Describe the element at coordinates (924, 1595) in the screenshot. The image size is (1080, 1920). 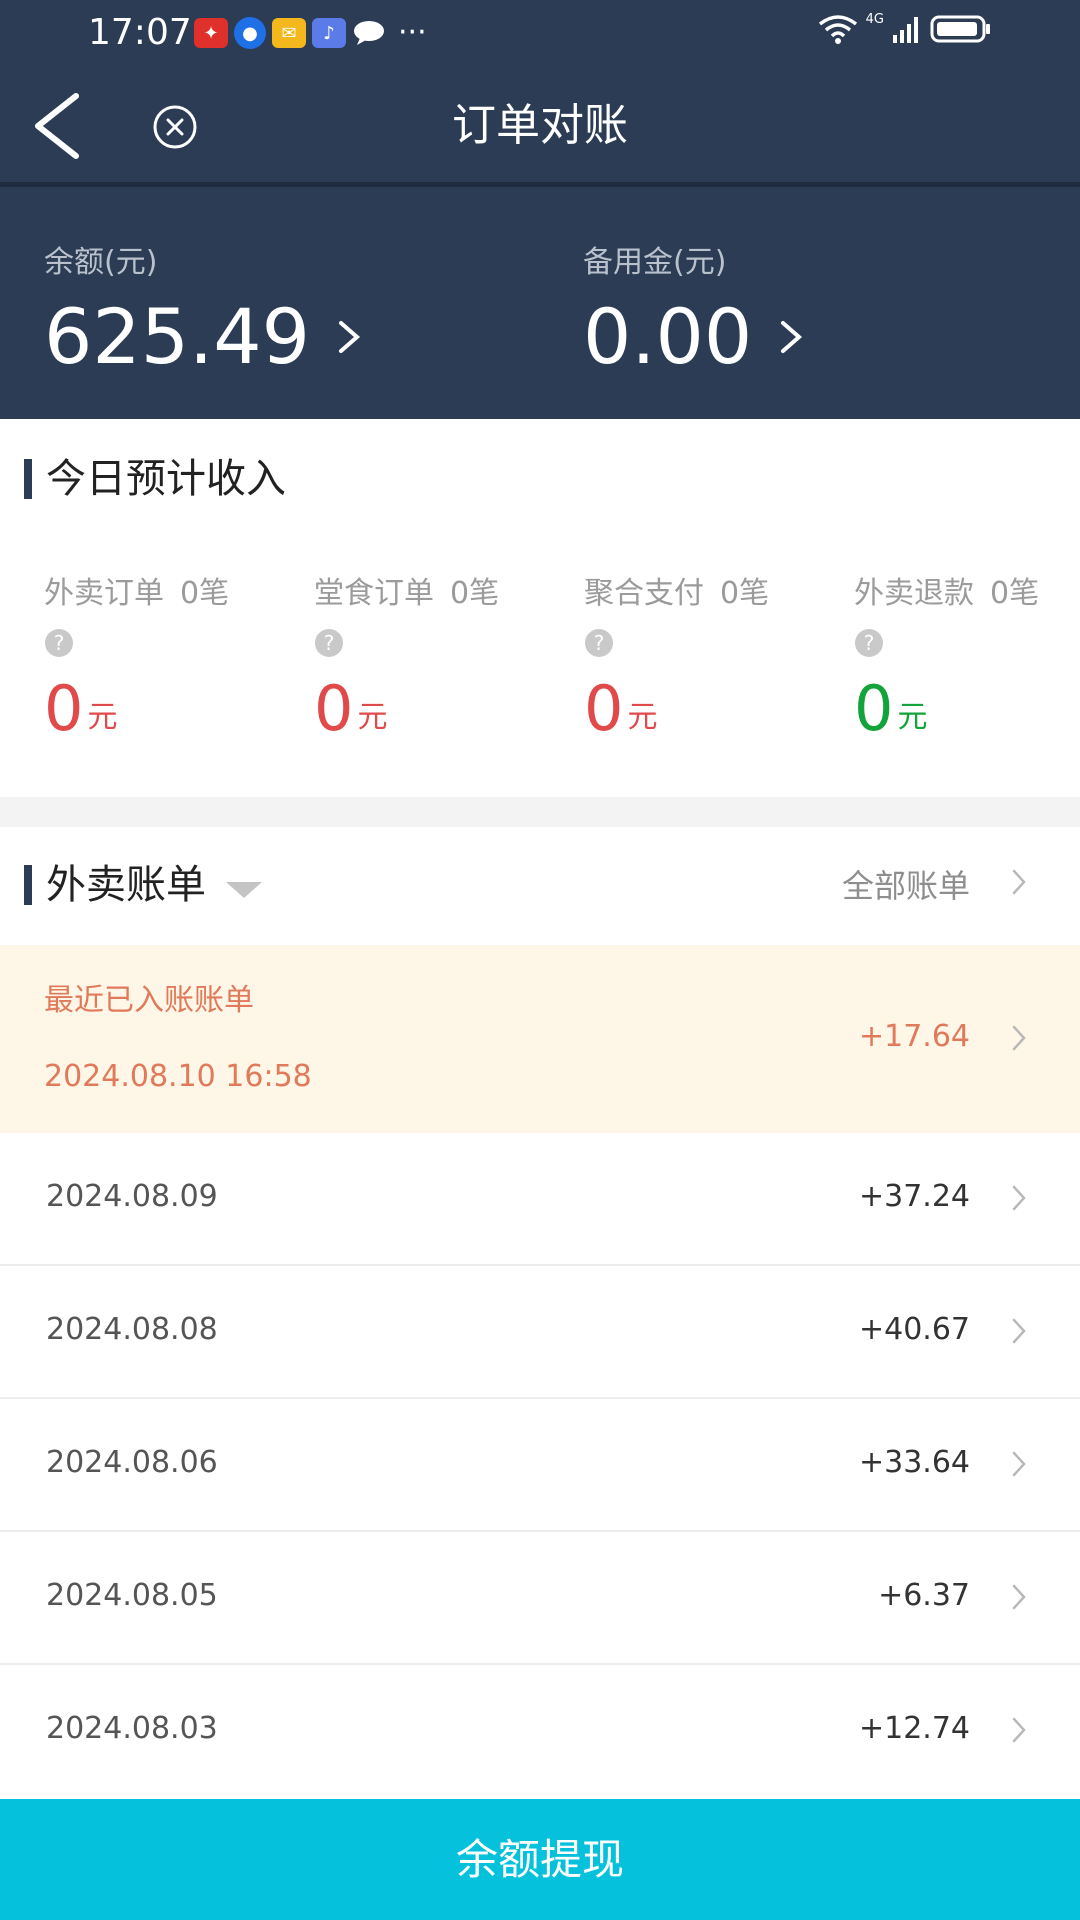
I see `bill-amount: +6.37` at that location.